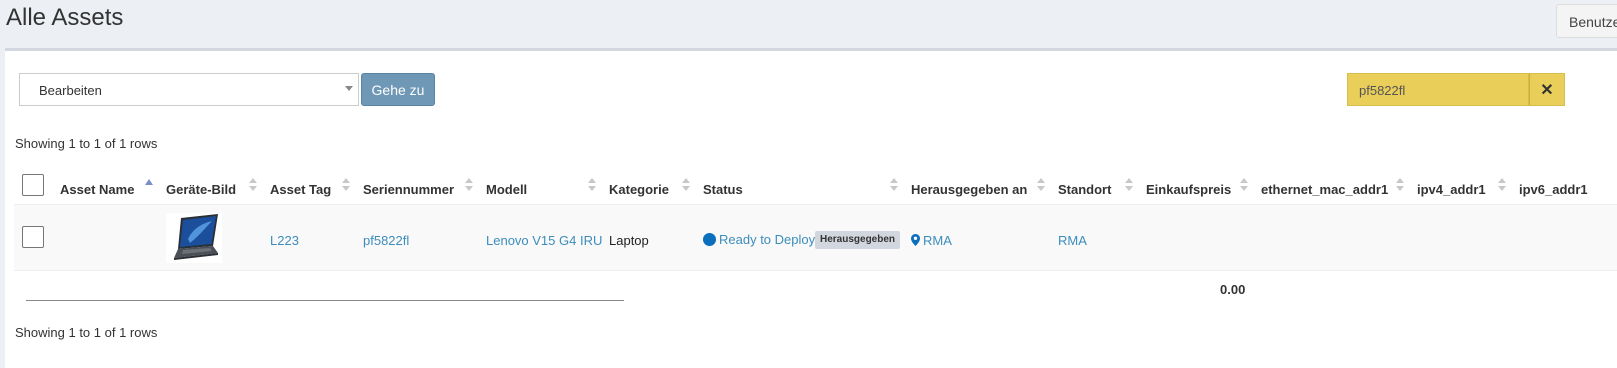 The height and width of the screenshot is (368, 1617). What do you see at coordinates (386, 240) in the screenshot?
I see `serial-link: pf5822fl` at bounding box center [386, 240].